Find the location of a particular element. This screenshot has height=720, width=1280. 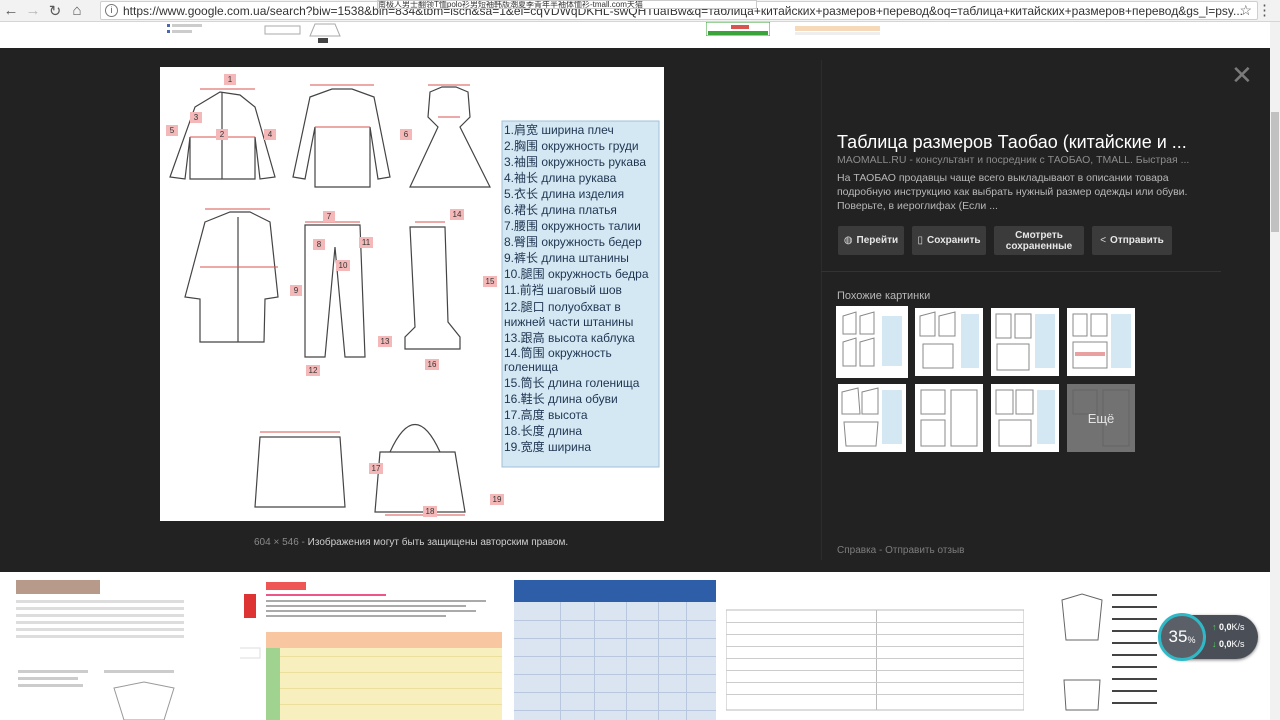

up-arrow-icon: ↑ is located at coordinates (1214, 627).